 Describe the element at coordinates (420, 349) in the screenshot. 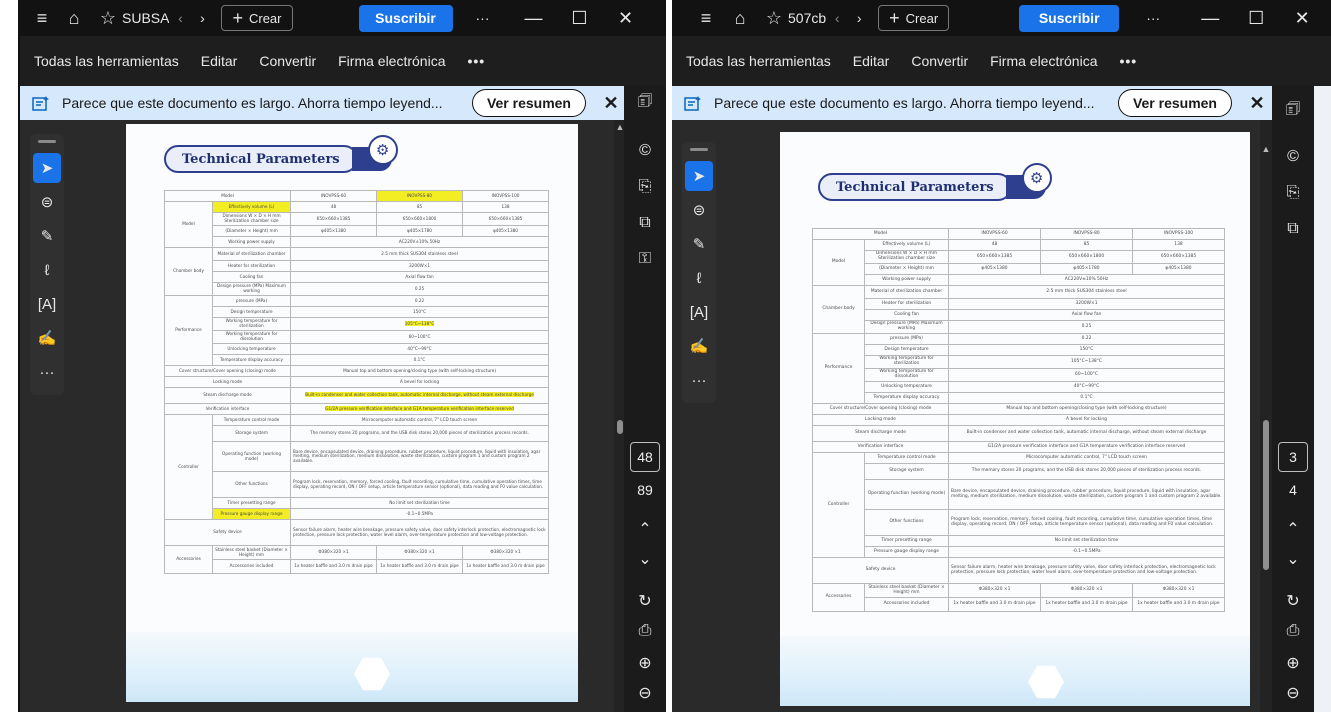

I see `value-cell: 40°C~99°C` at that location.